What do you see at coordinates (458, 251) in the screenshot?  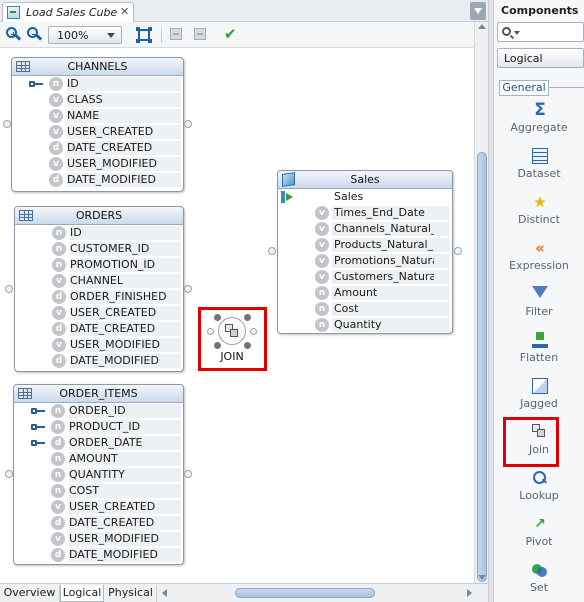 I see `entity-sales-output-port` at bounding box center [458, 251].